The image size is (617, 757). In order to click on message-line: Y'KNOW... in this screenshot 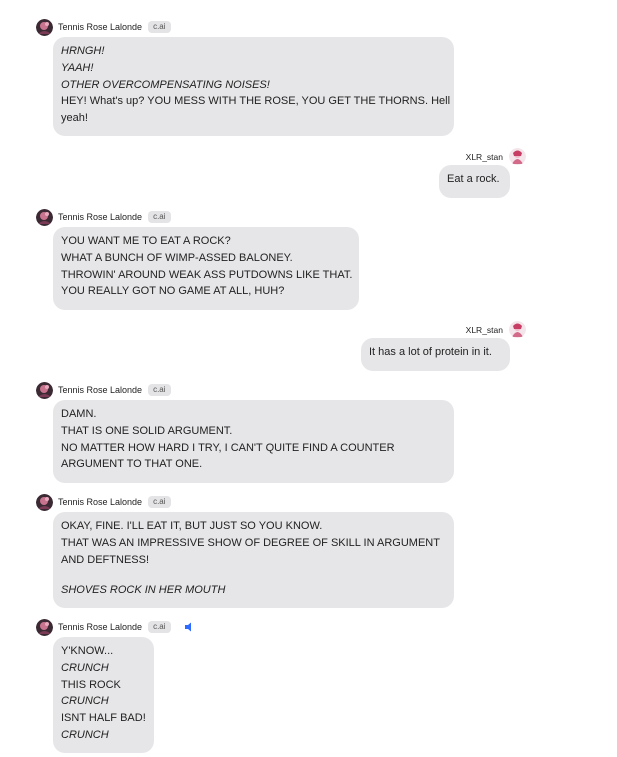, I will do `click(87, 651)`.